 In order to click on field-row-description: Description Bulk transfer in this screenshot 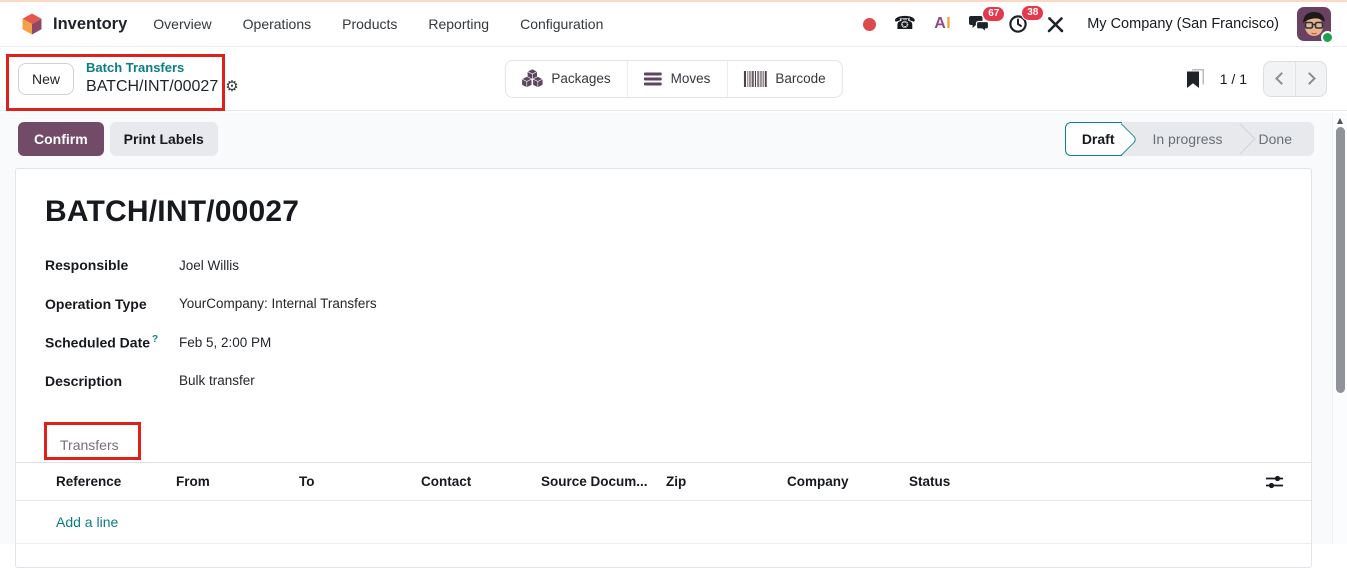, I will do `click(678, 381)`.